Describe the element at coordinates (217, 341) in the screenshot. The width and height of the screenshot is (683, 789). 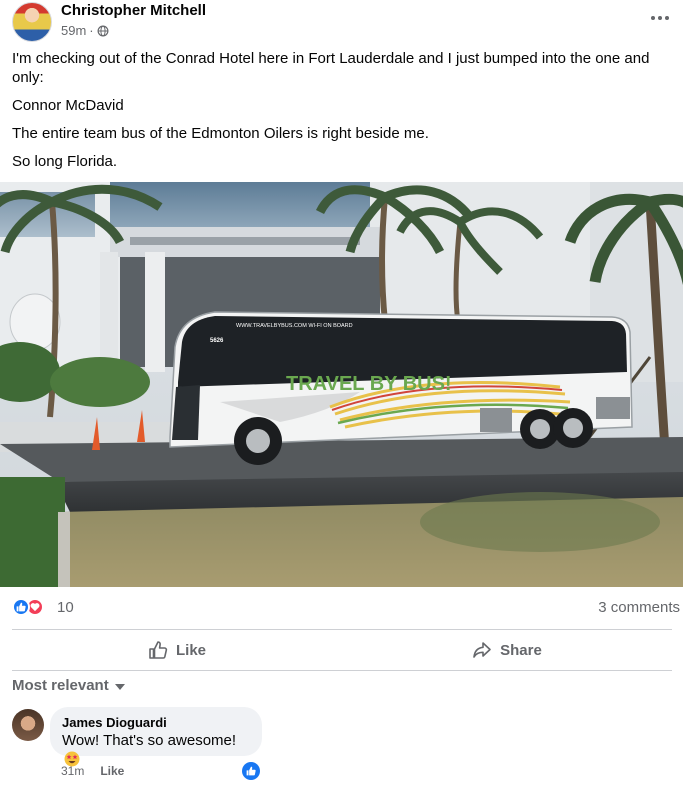
I see `bus-number: 5626` at that location.